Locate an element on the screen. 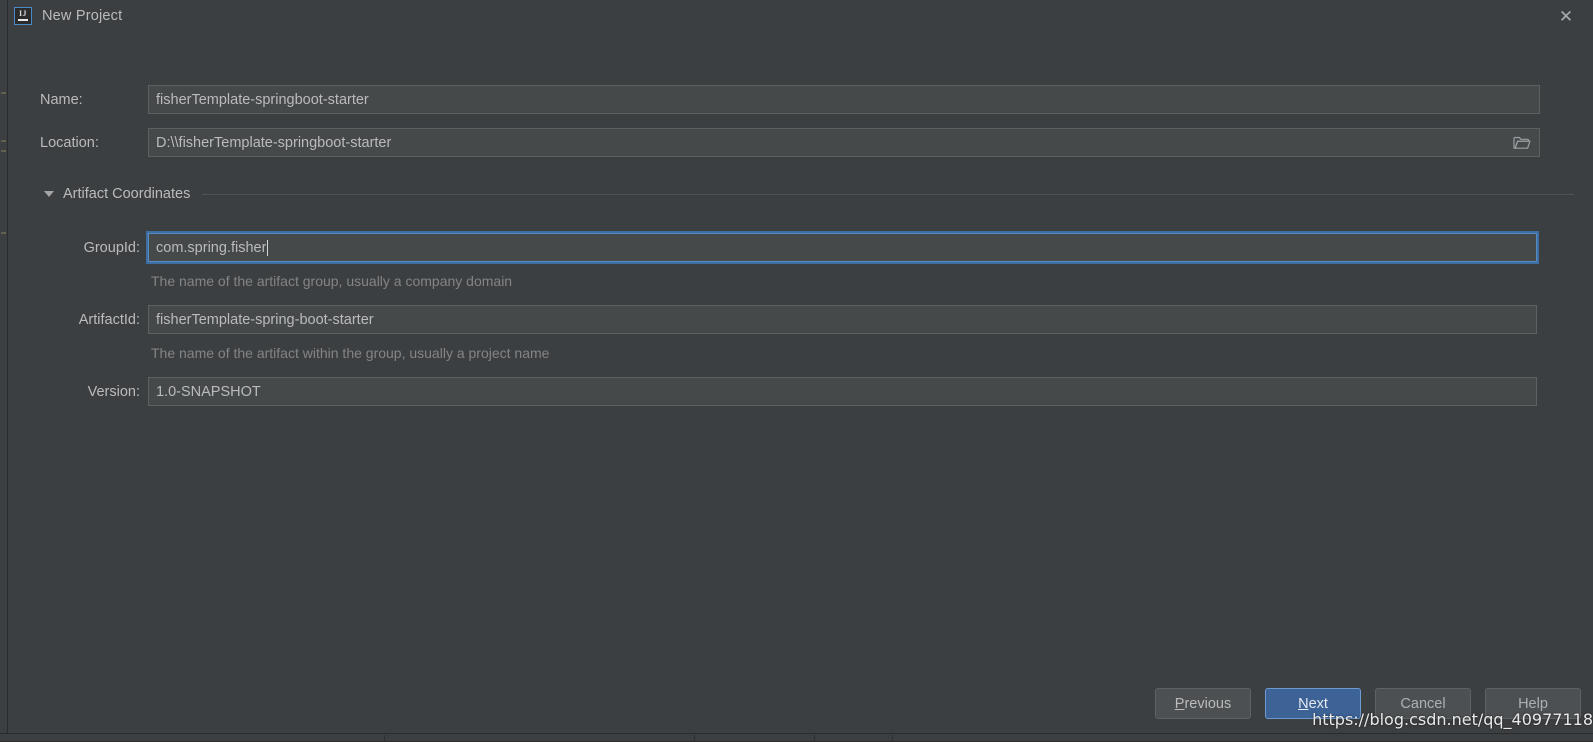 This screenshot has width=1593, height=742. ide-background-bottom-strip is located at coordinates (796, 737).